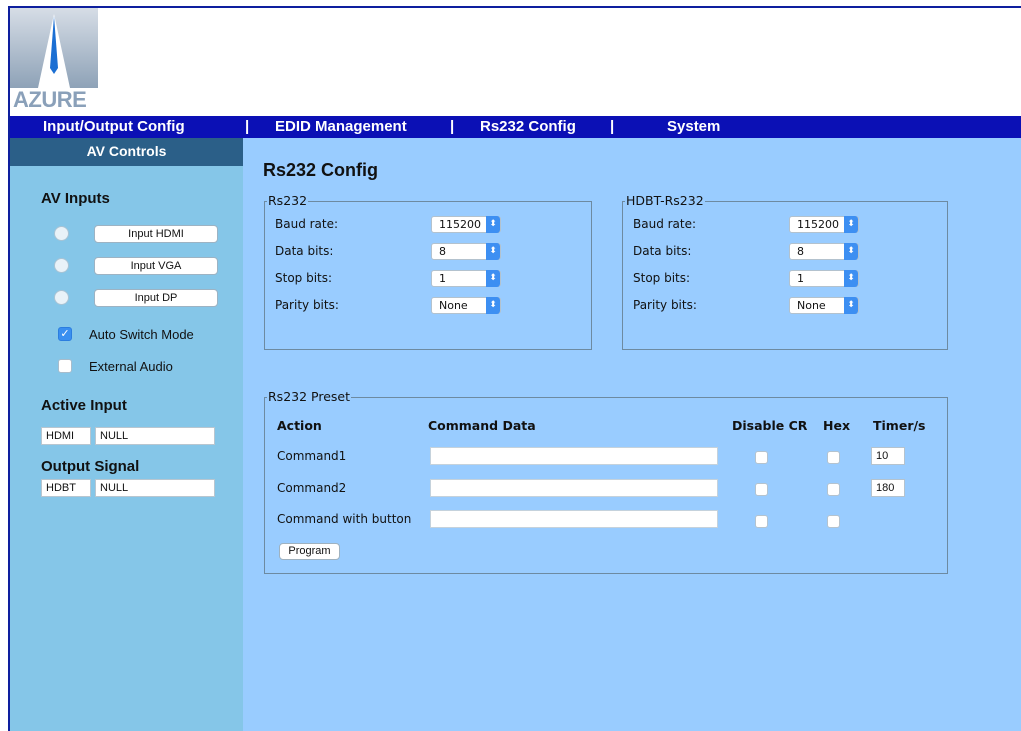 Image resolution: width=1021 pixels, height=731 pixels. What do you see at coordinates (761, 521) in the screenshot?
I see `command-with-button-disable-cr-checkbox` at bounding box center [761, 521].